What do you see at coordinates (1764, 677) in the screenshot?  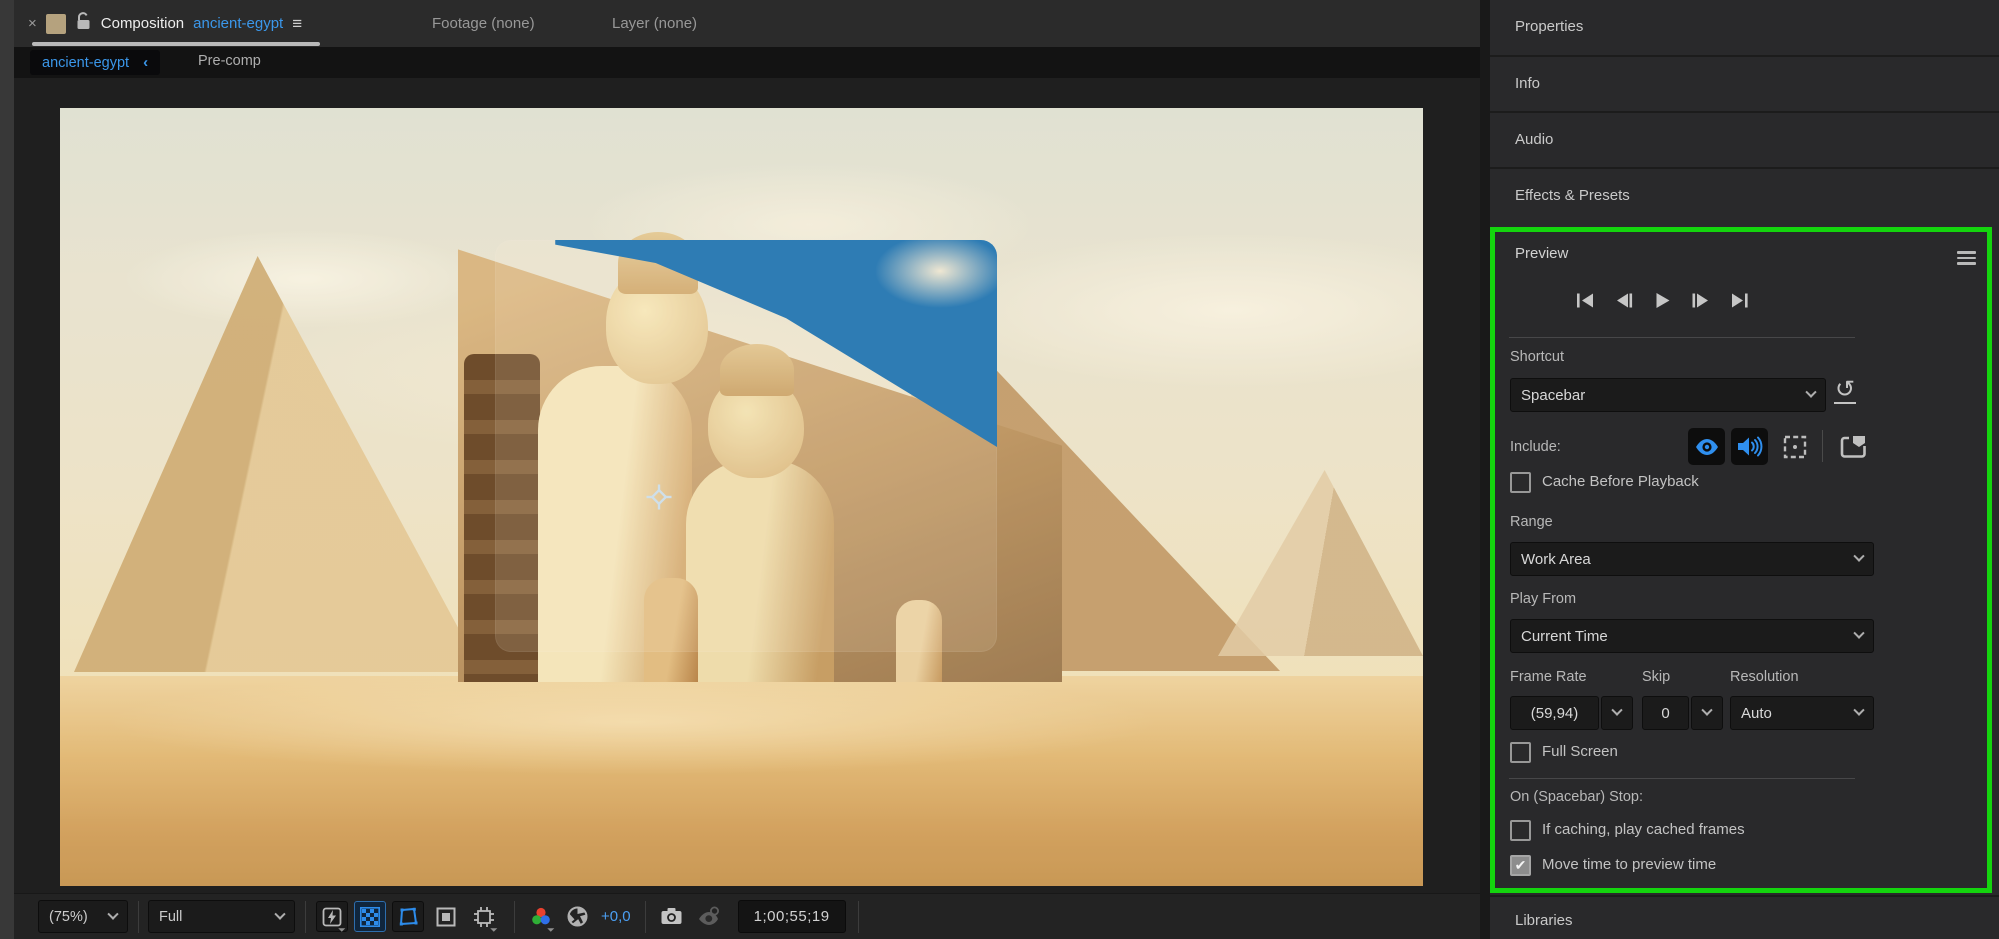 I see `resolution-label: Resolution` at bounding box center [1764, 677].